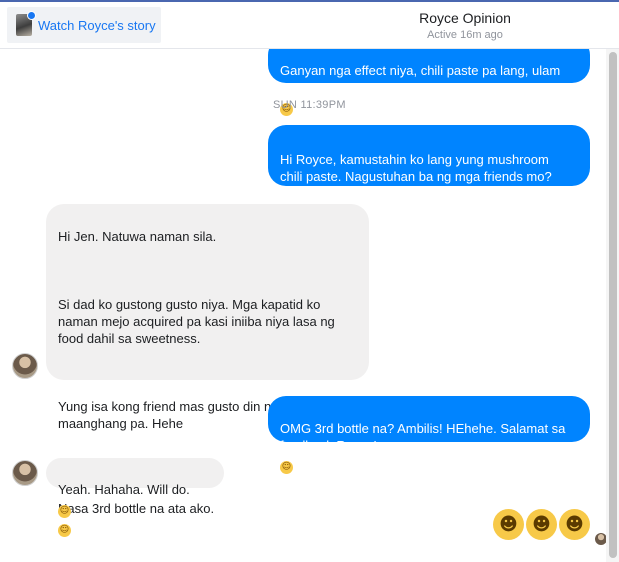  I want to click on story-thumbnail, so click(26, 23).